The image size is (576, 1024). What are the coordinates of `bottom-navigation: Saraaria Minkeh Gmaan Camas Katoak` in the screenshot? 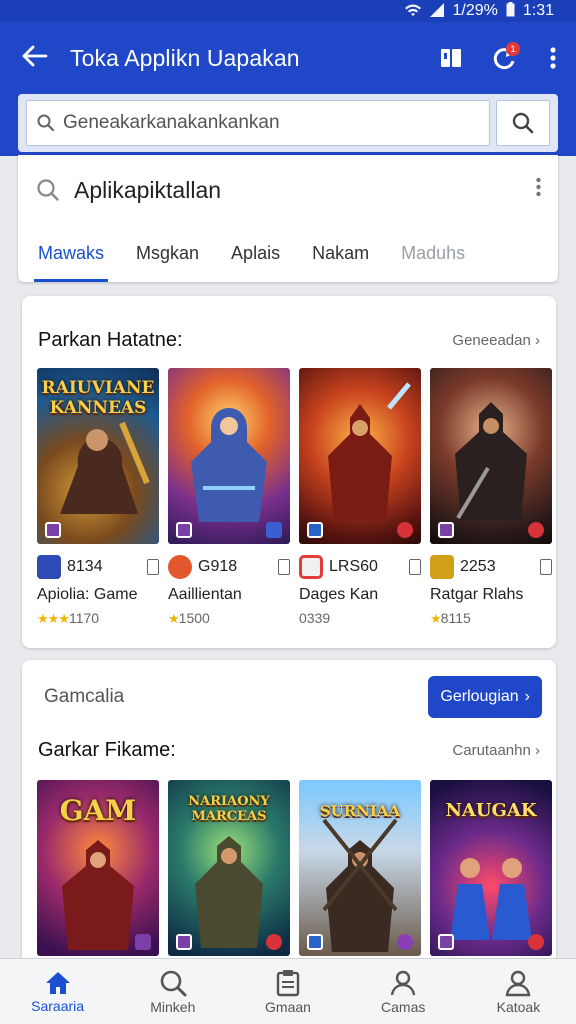 It's located at (288, 991).